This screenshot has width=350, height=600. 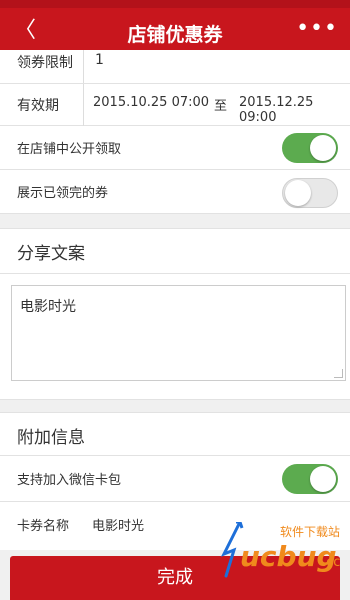 I want to click on validity-start: 2015.10.25 07:00, so click(x=151, y=102).